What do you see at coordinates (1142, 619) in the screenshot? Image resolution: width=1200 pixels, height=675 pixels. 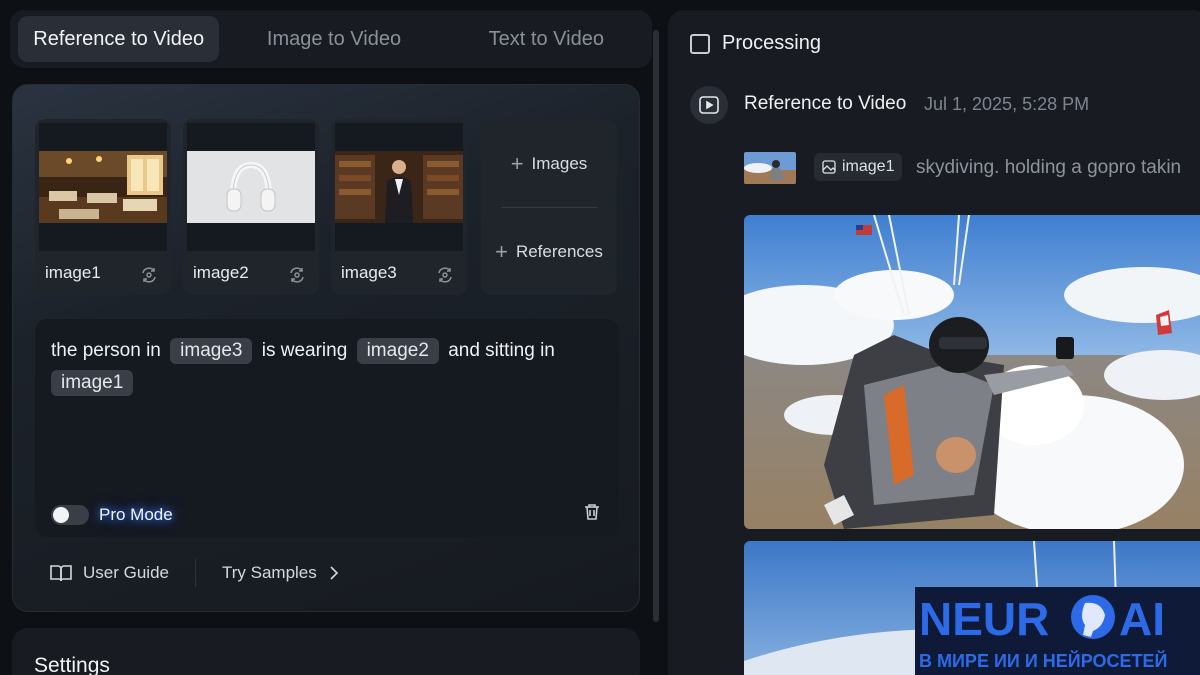 I see `svg-text: AI` at bounding box center [1142, 619].